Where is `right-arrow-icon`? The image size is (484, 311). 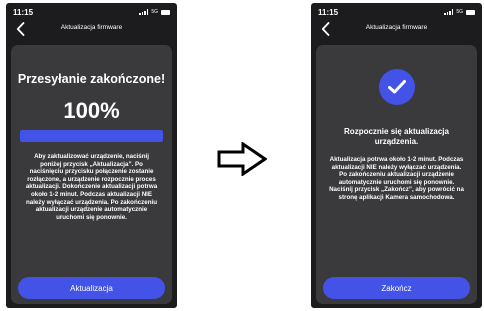
right-arrow-icon is located at coordinates (242, 159).